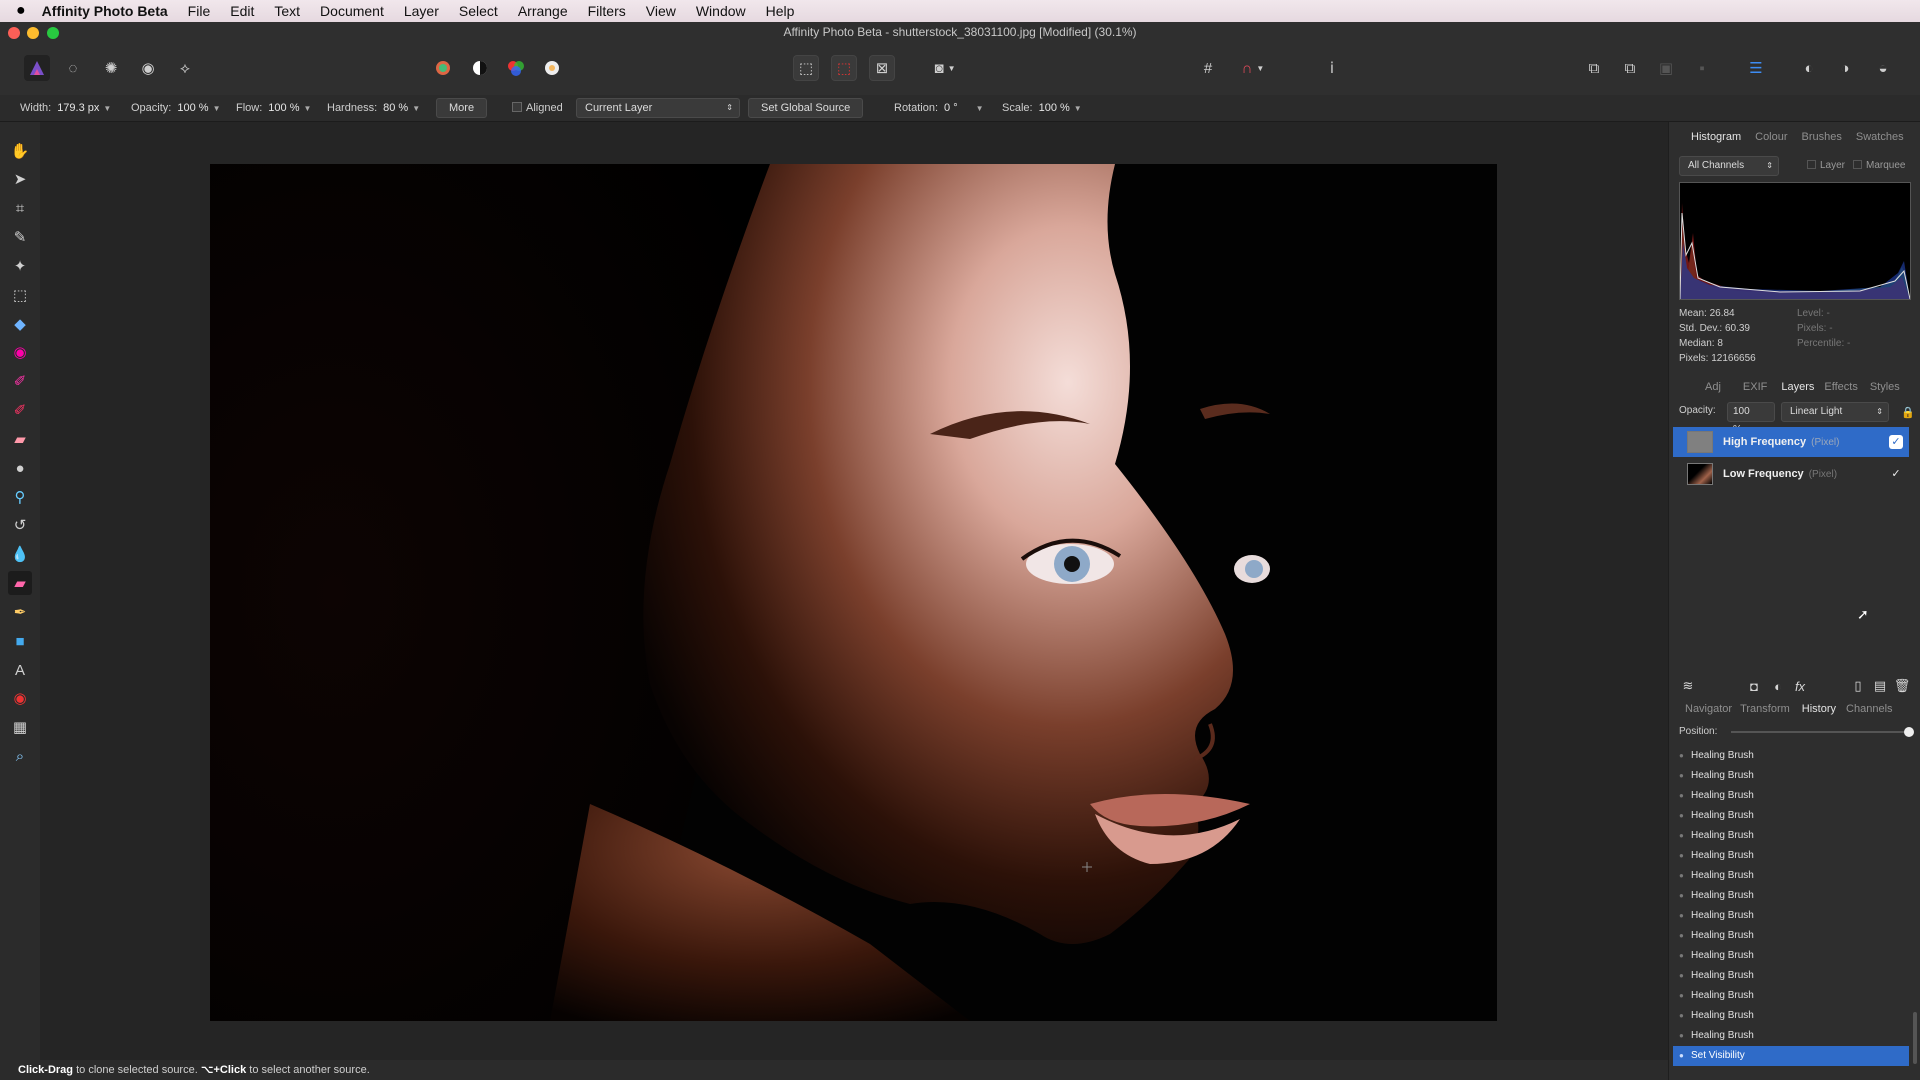  Describe the element at coordinates (1857, 164) in the screenshot. I see `marquee-checkbox-box` at that location.